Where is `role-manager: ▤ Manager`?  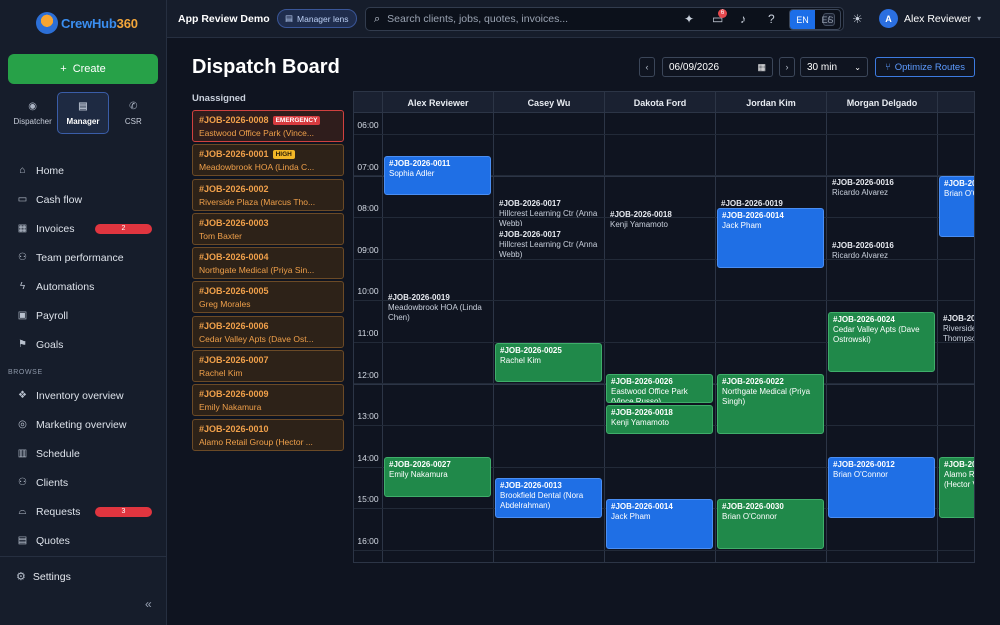
role-manager: ▤ Manager is located at coordinates (83, 113).